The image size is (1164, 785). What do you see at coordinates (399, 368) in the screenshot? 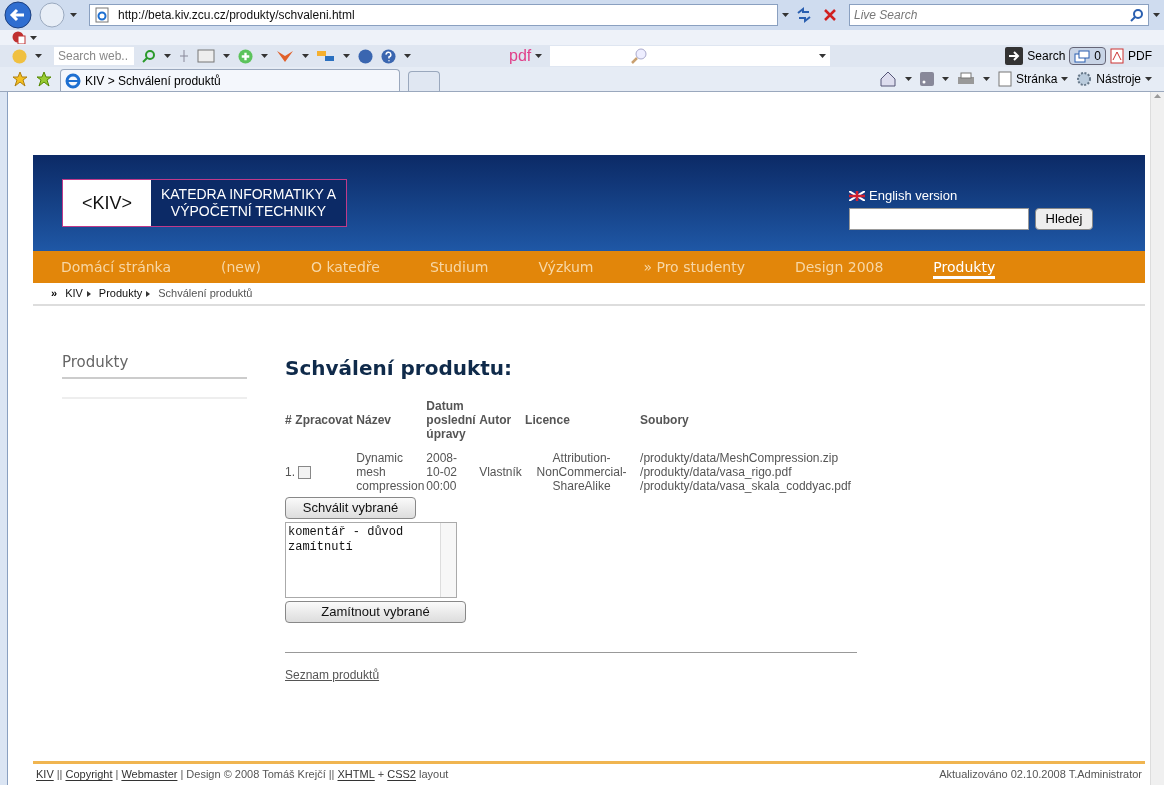
I see `page-heading: Schválení produktu:` at bounding box center [399, 368].